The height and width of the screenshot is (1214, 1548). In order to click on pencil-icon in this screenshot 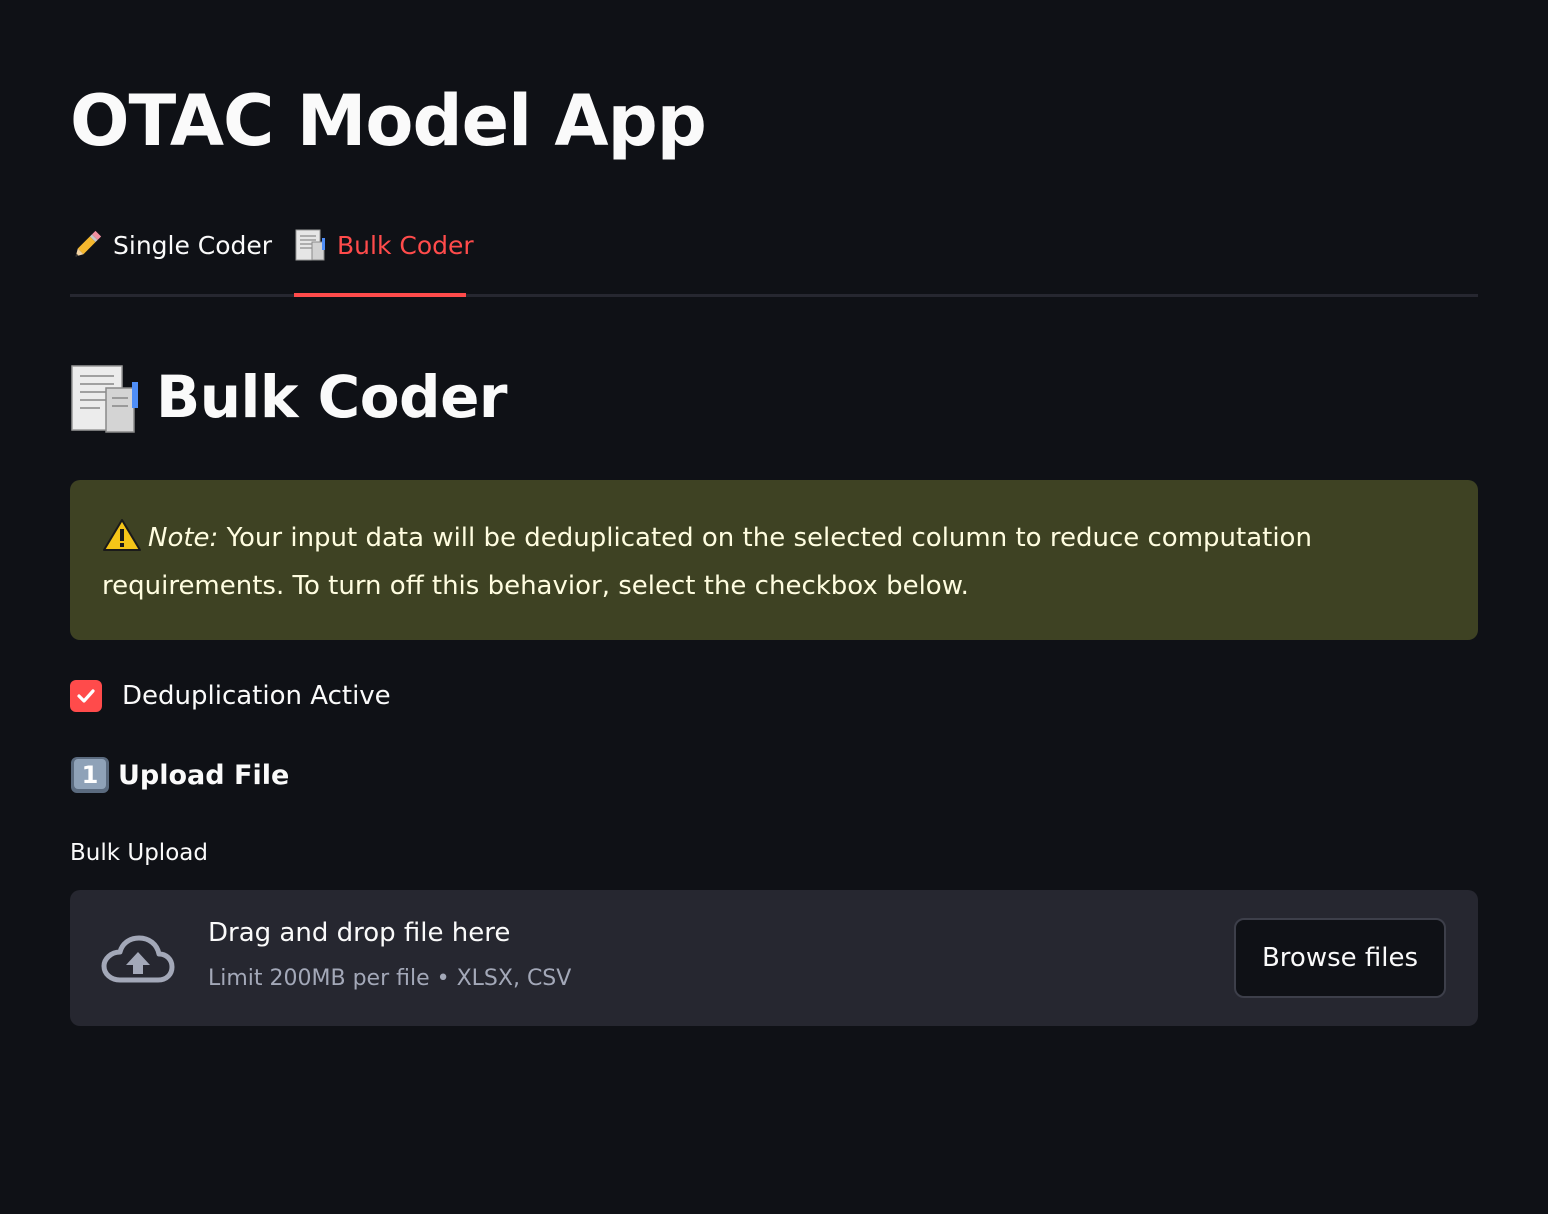, I will do `click(87, 245)`.